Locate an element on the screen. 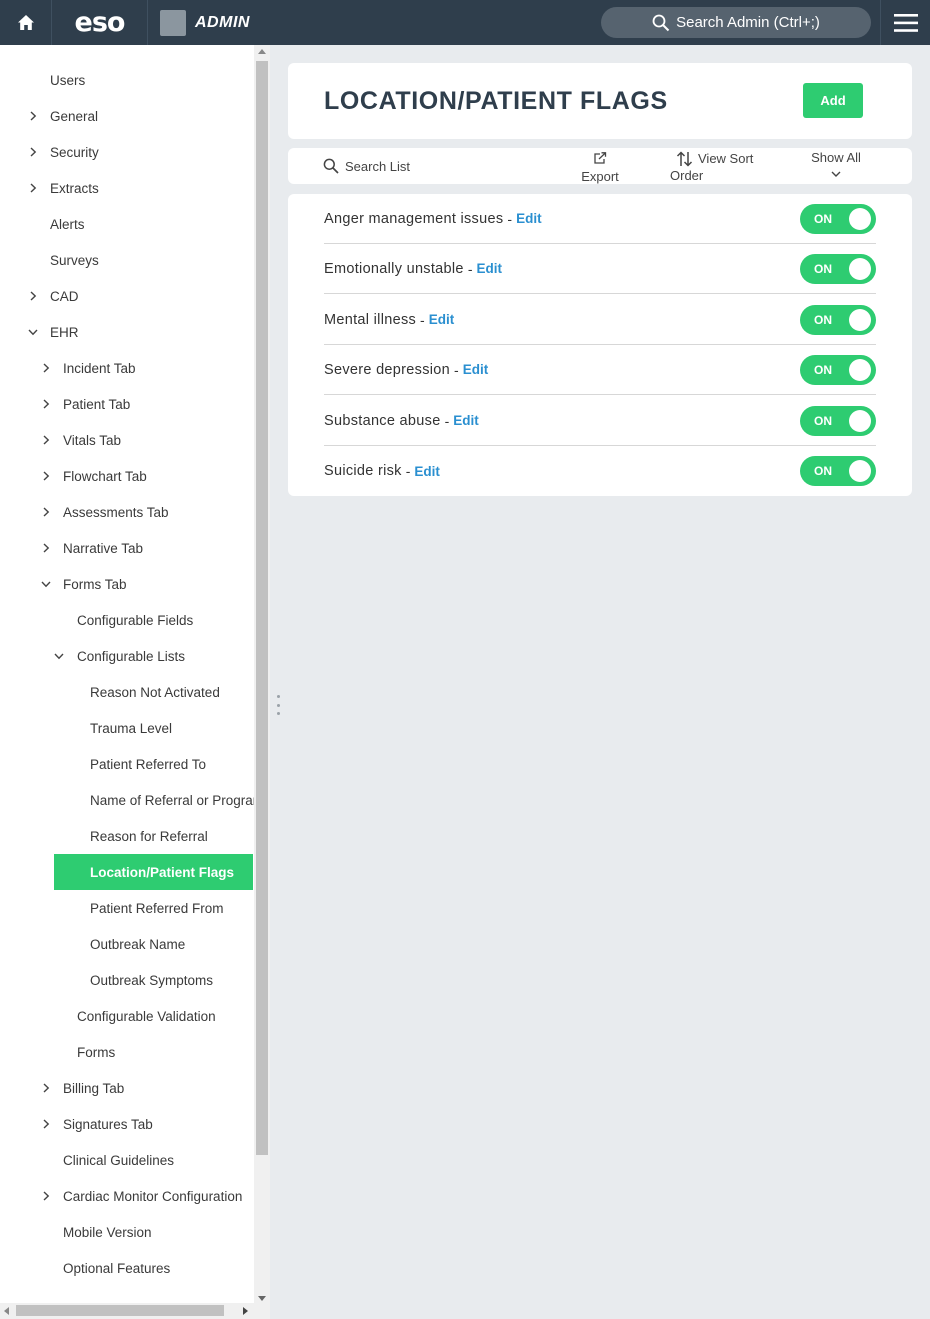 Image resolution: width=930 pixels, height=1319 pixels. sidebar-item-label: Optional Features is located at coordinates (117, 1268).